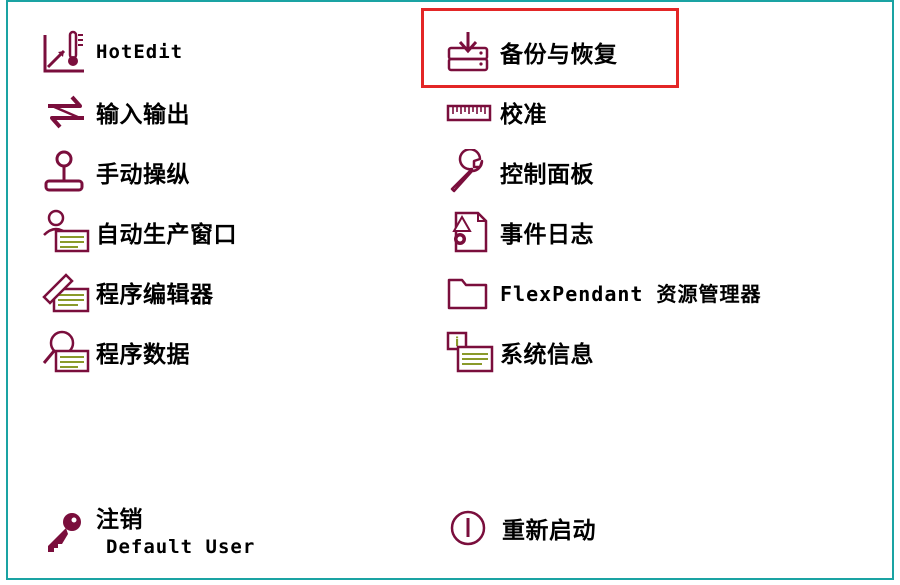  What do you see at coordinates (140, 52) in the screenshot?
I see `menu-item-label: HotEdit` at bounding box center [140, 52].